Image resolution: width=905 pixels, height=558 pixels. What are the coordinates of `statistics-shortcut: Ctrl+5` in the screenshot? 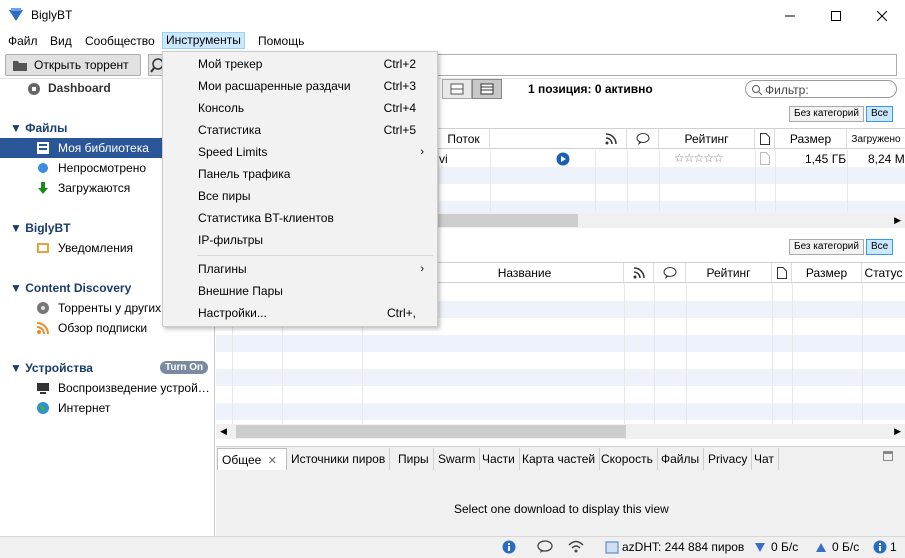 It's located at (399, 130).